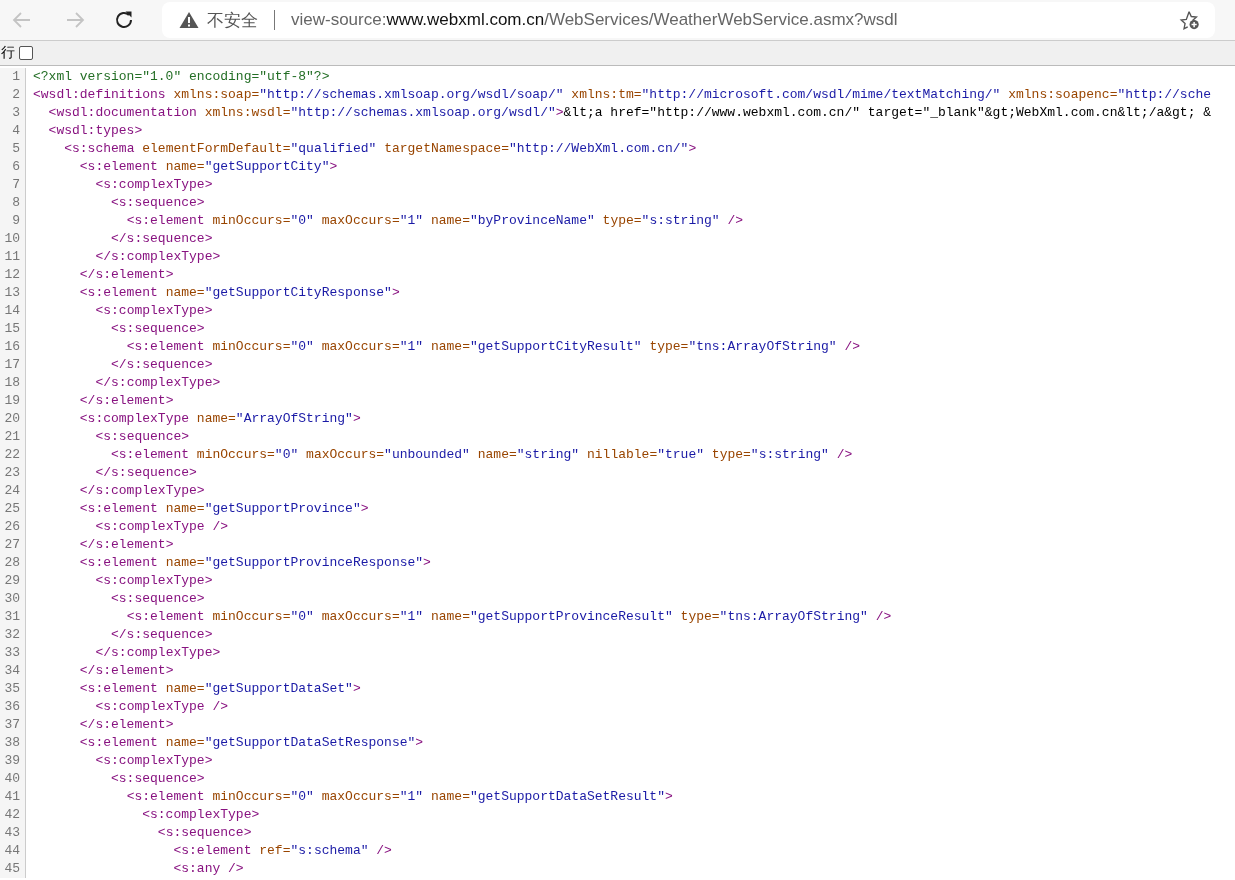 This screenshot has height=880, width=1235. I want to click on code-line: <s:complexType name="ArrayOfString">, so click(219, 419).